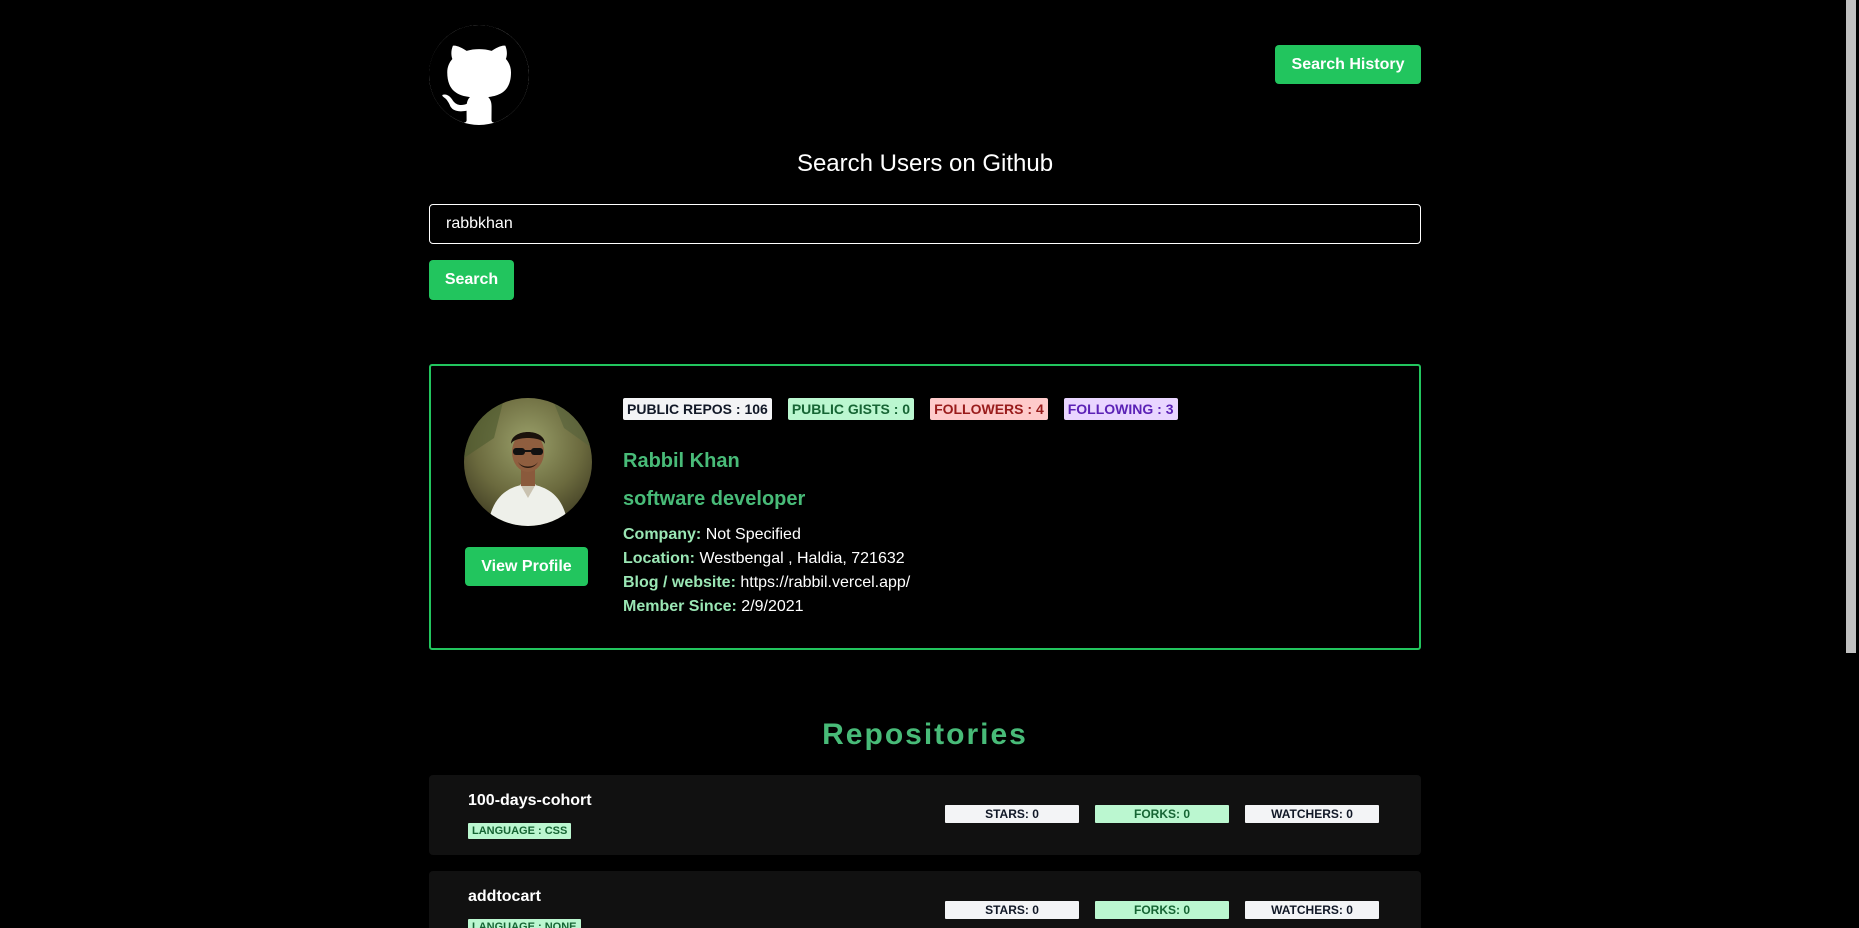 This screenshot has height=928, width=1859. Describe the element at coordinates (925, 734) in the screenshot. I see `repositories-heading: Repositories` at that location.